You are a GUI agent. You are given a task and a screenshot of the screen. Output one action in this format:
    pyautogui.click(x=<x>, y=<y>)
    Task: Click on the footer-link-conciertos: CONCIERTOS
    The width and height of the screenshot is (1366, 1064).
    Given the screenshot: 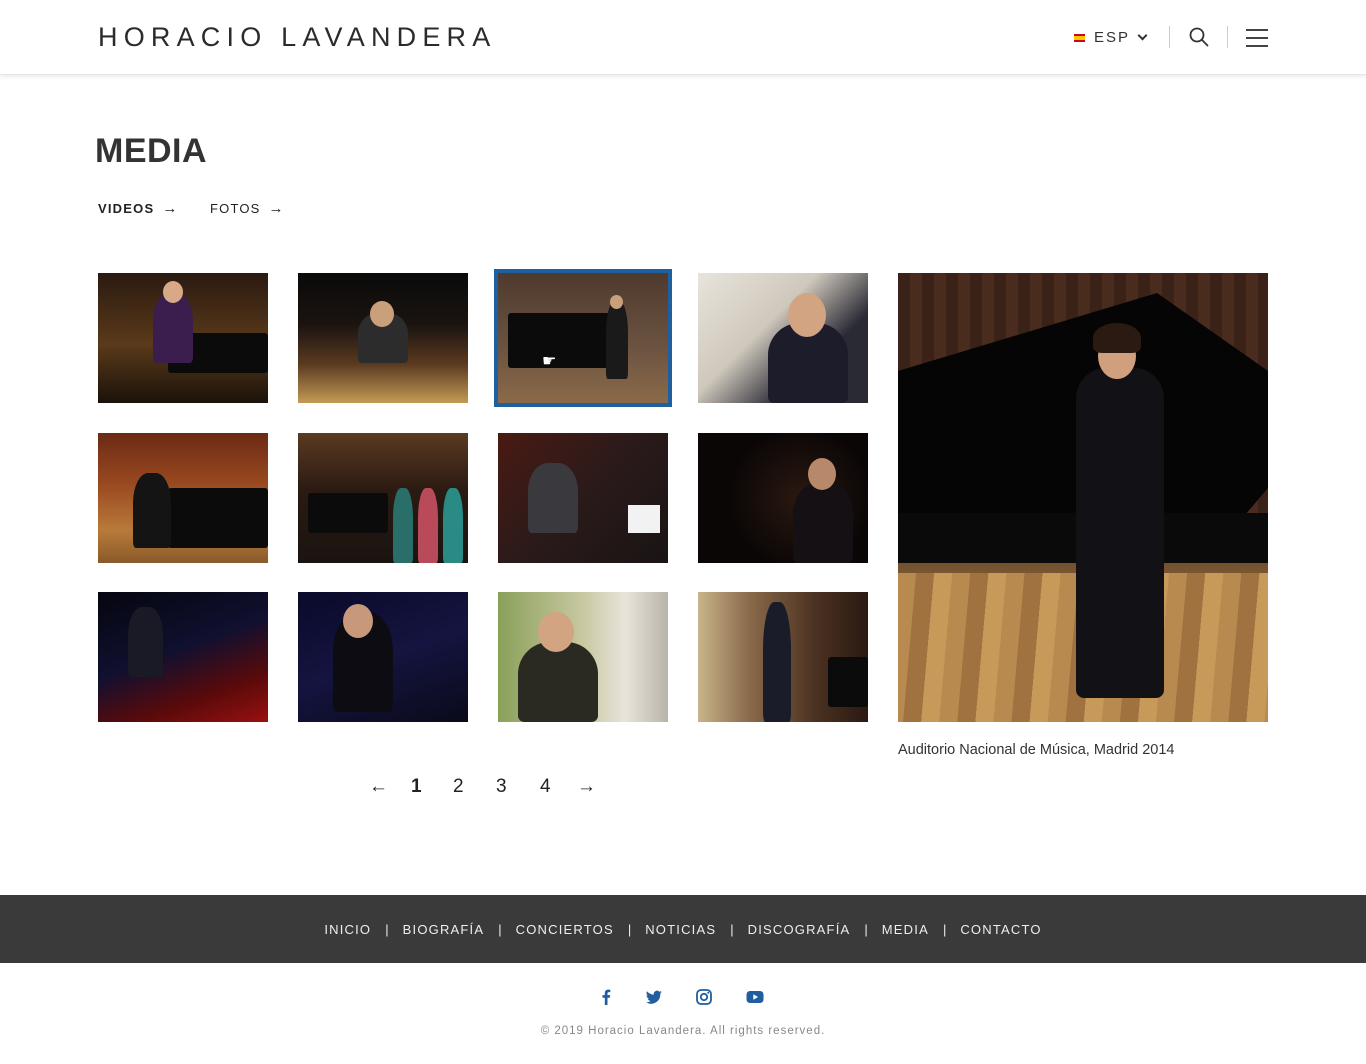 What is the action you would take?
    pyautogui.click(x=565, y=929)
    